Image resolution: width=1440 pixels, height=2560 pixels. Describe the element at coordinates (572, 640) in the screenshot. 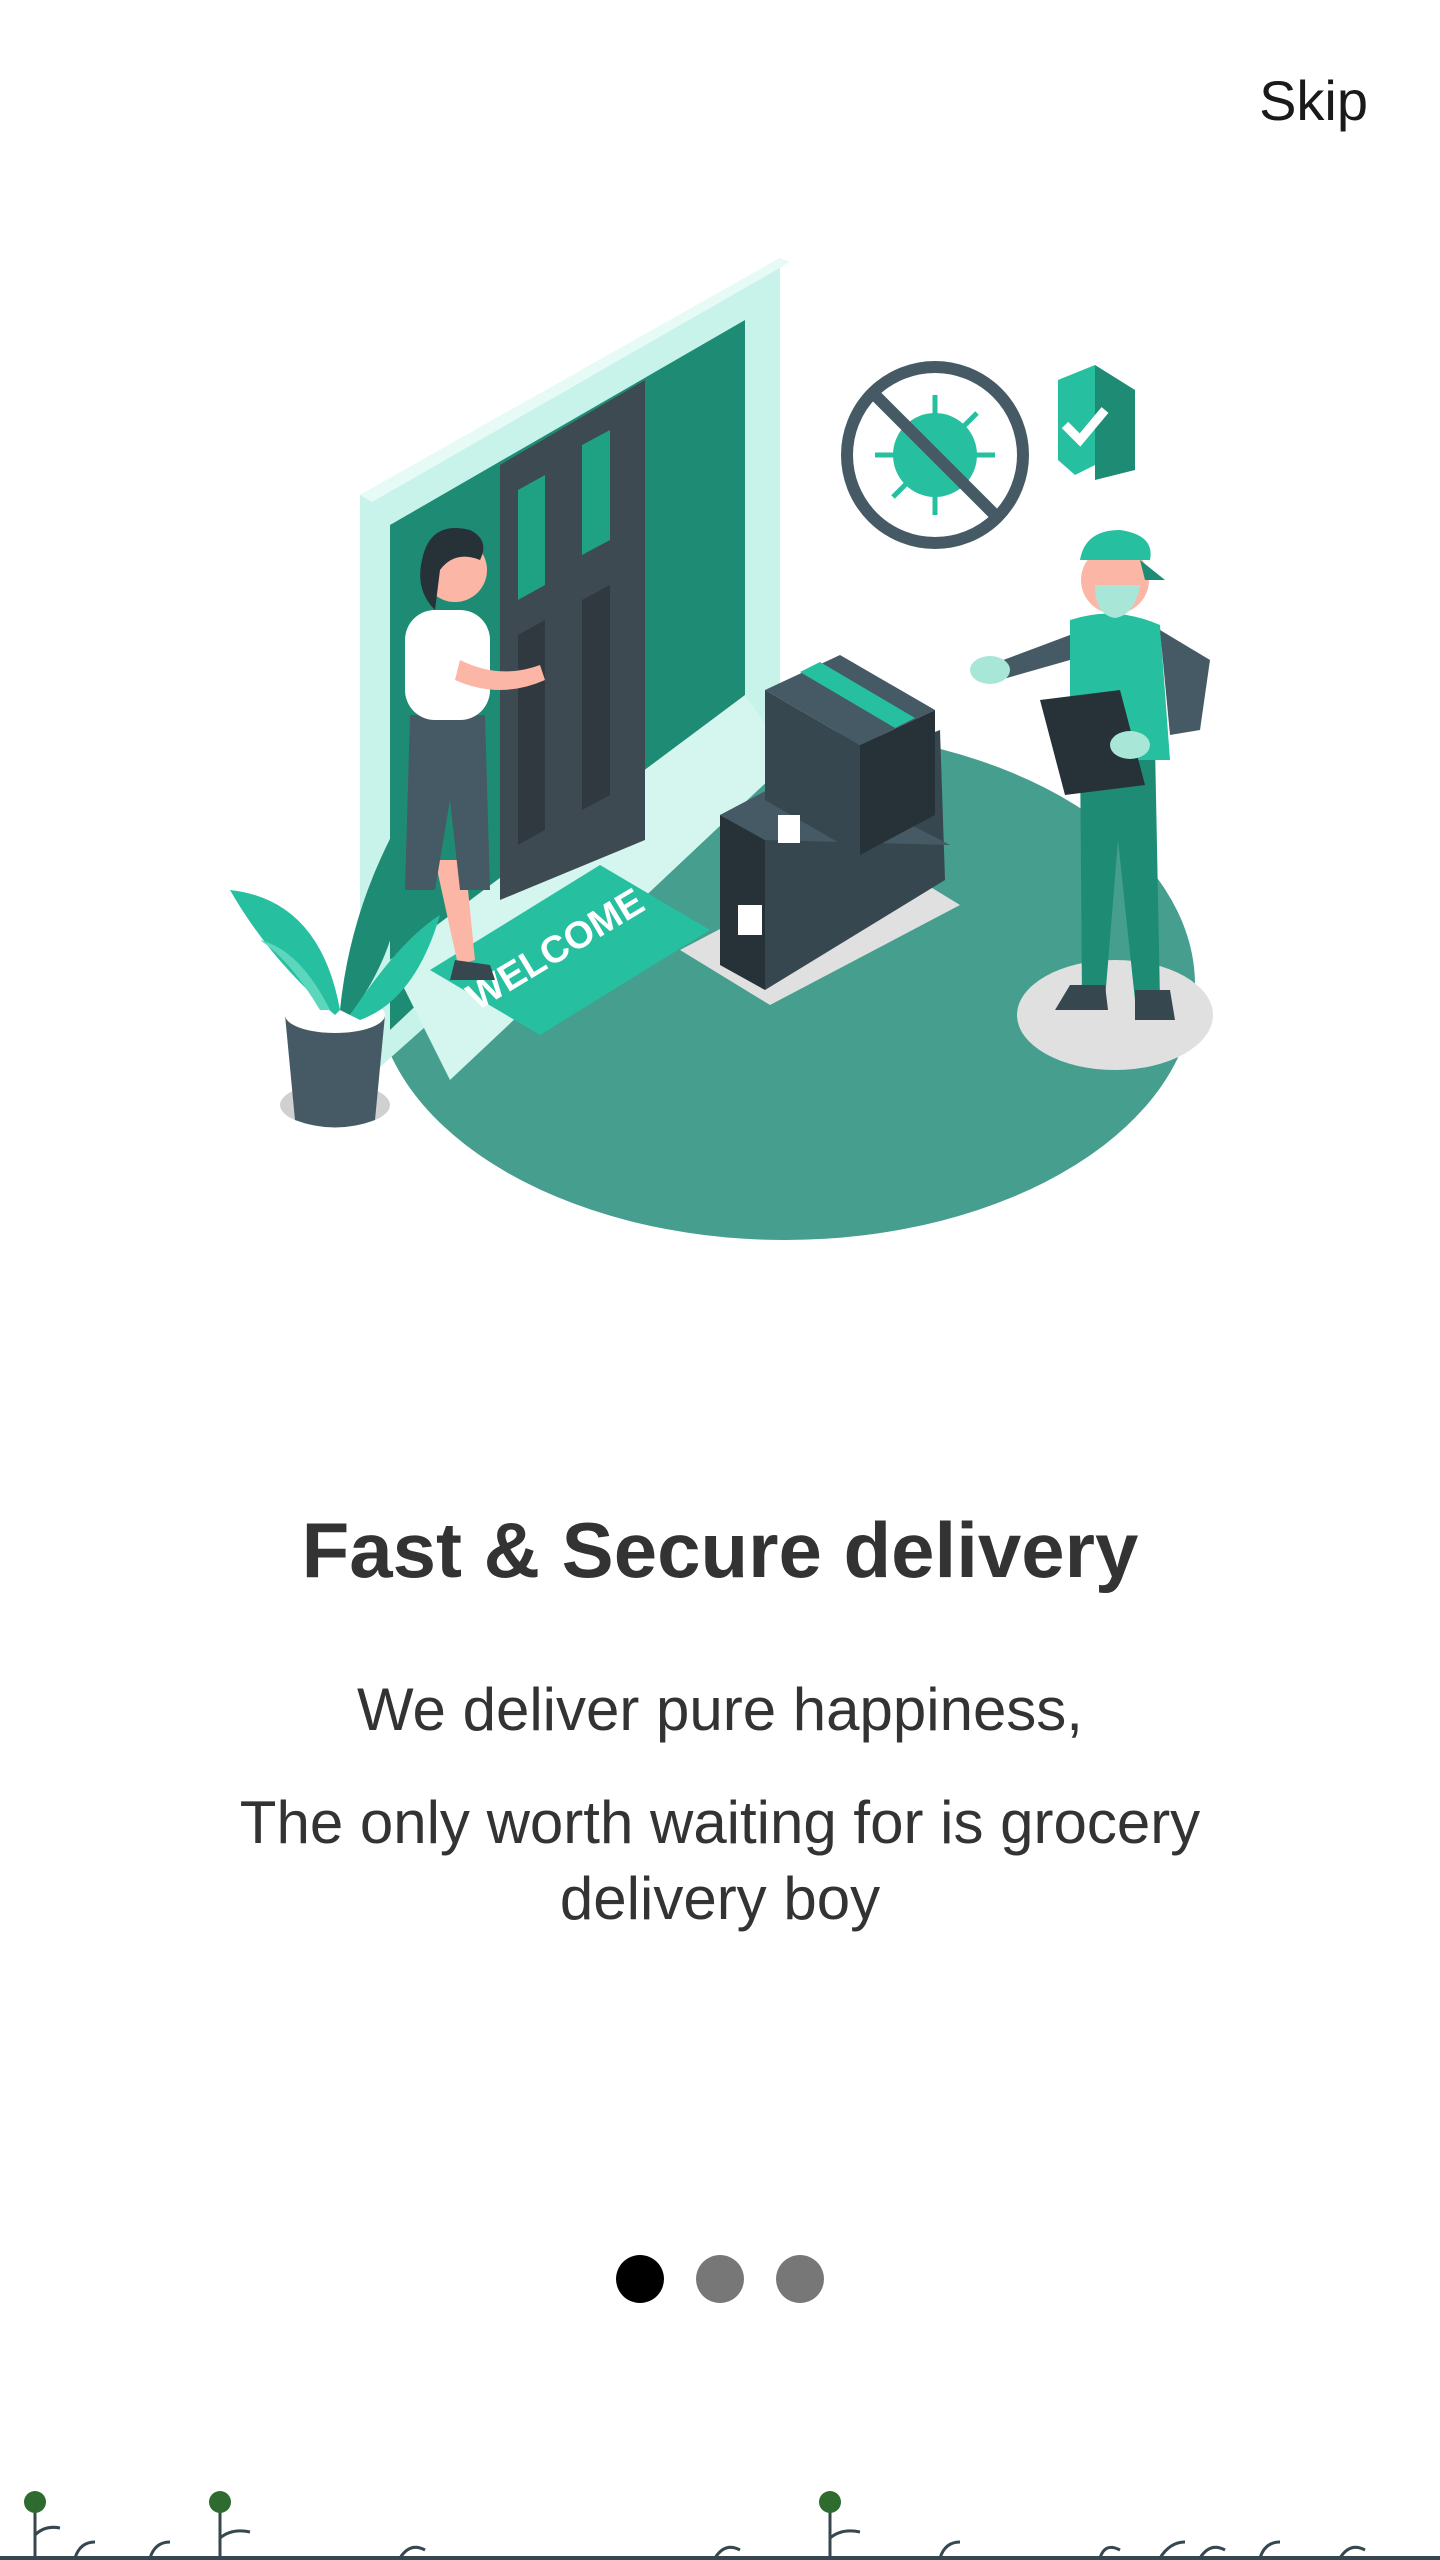

I see `door` at that location.